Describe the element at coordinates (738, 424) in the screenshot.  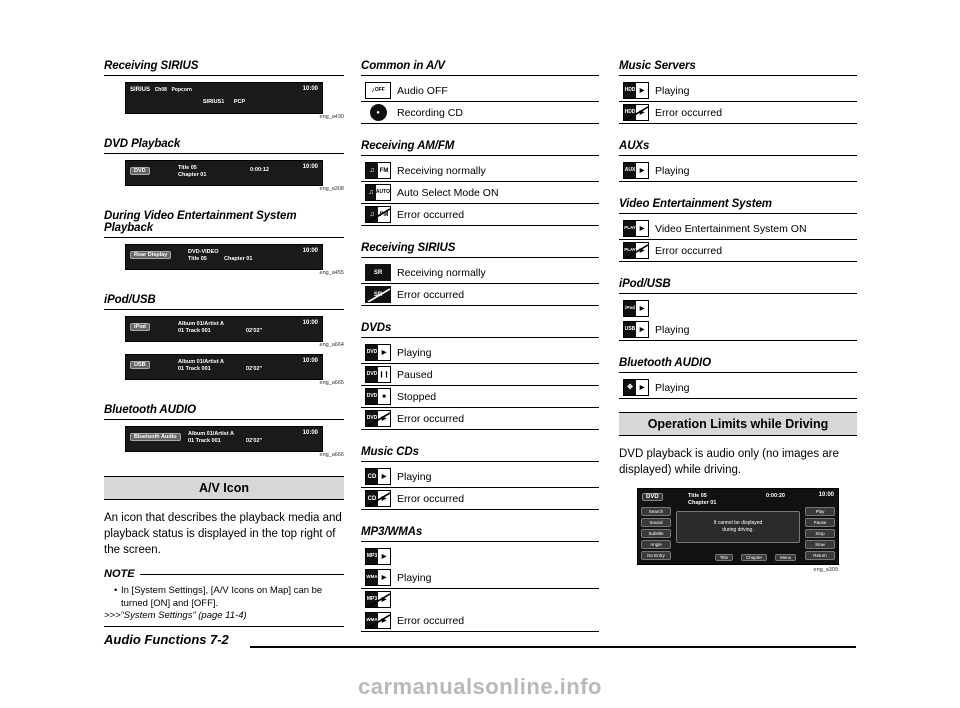
I see `operation-limits-heading: Operation Limits while Driving` at that location.